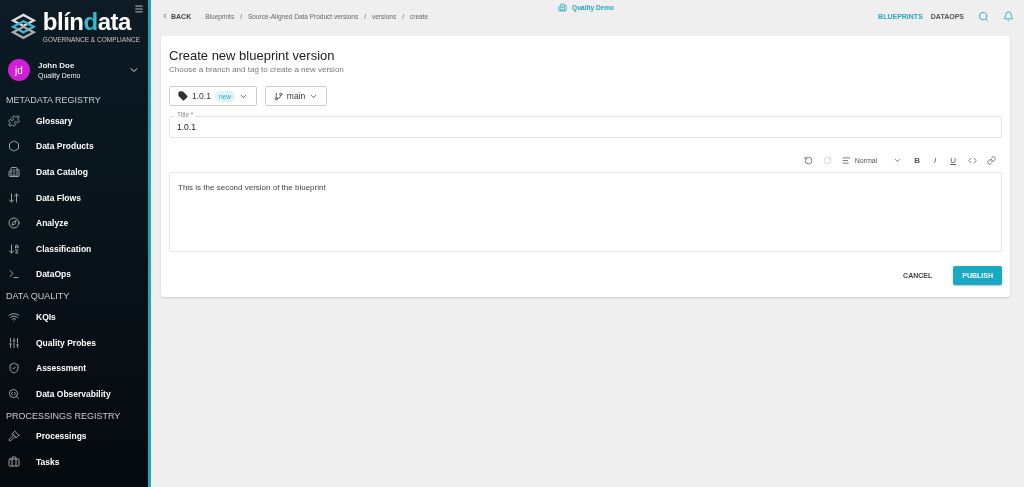 The height and width of the screenshot is (487, 1024). Describe the element at coordinates (53, 100) in the screenshot. I see `section-title: METADATA REGISTRY` at that location.